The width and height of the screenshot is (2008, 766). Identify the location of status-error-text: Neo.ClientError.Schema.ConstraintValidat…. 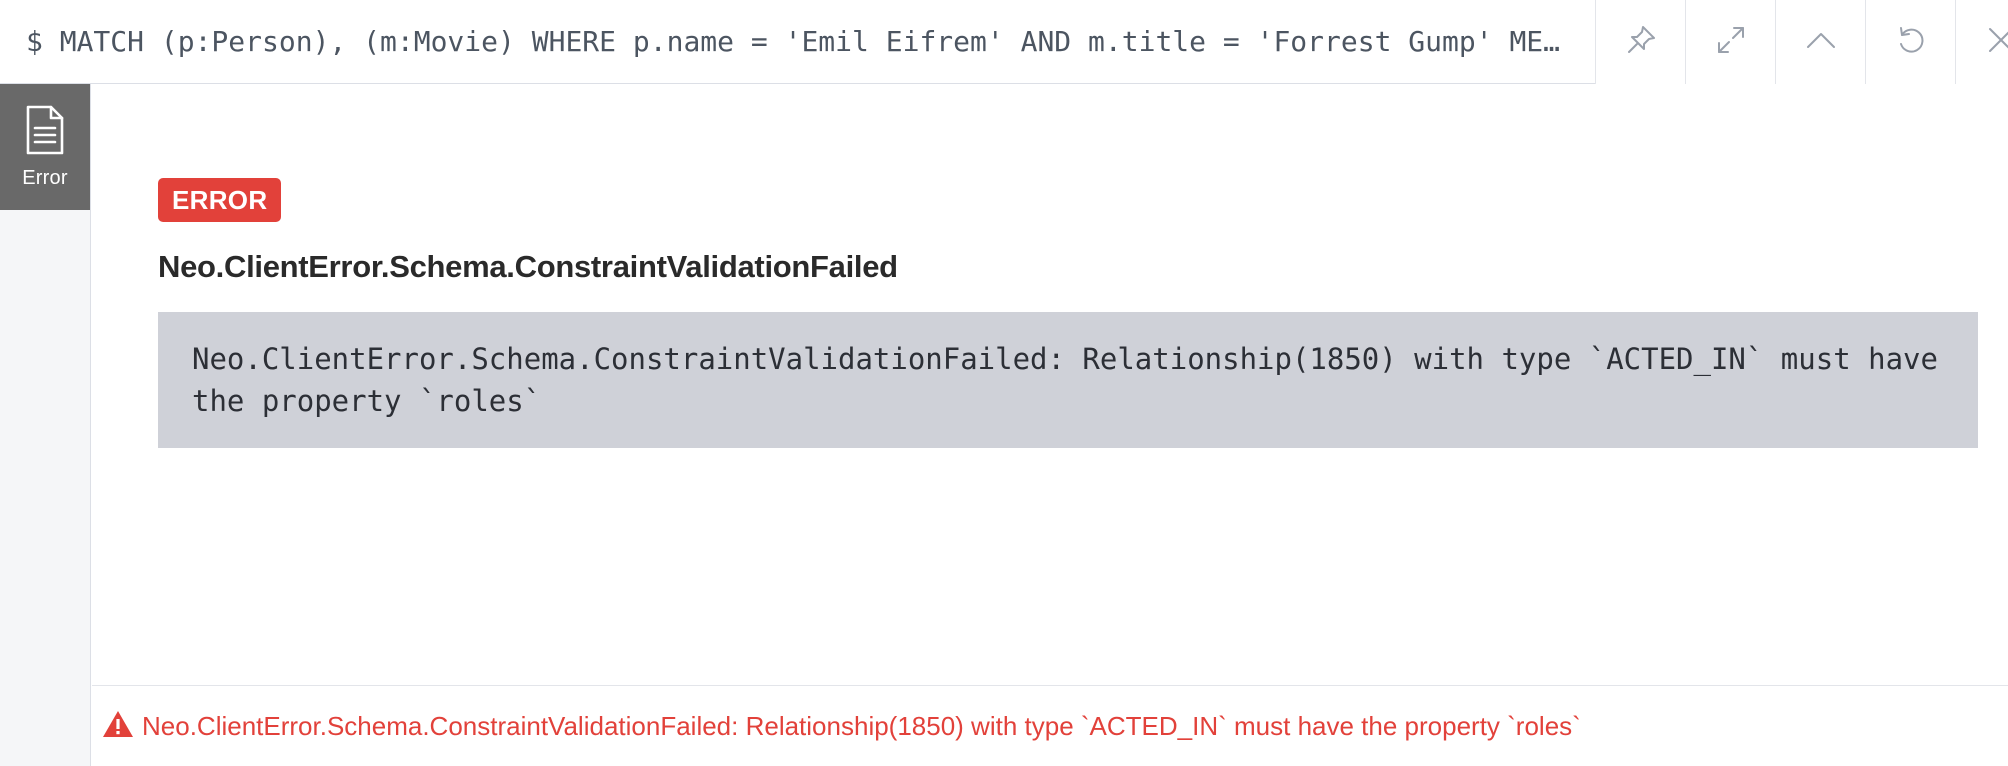
(861, 725).